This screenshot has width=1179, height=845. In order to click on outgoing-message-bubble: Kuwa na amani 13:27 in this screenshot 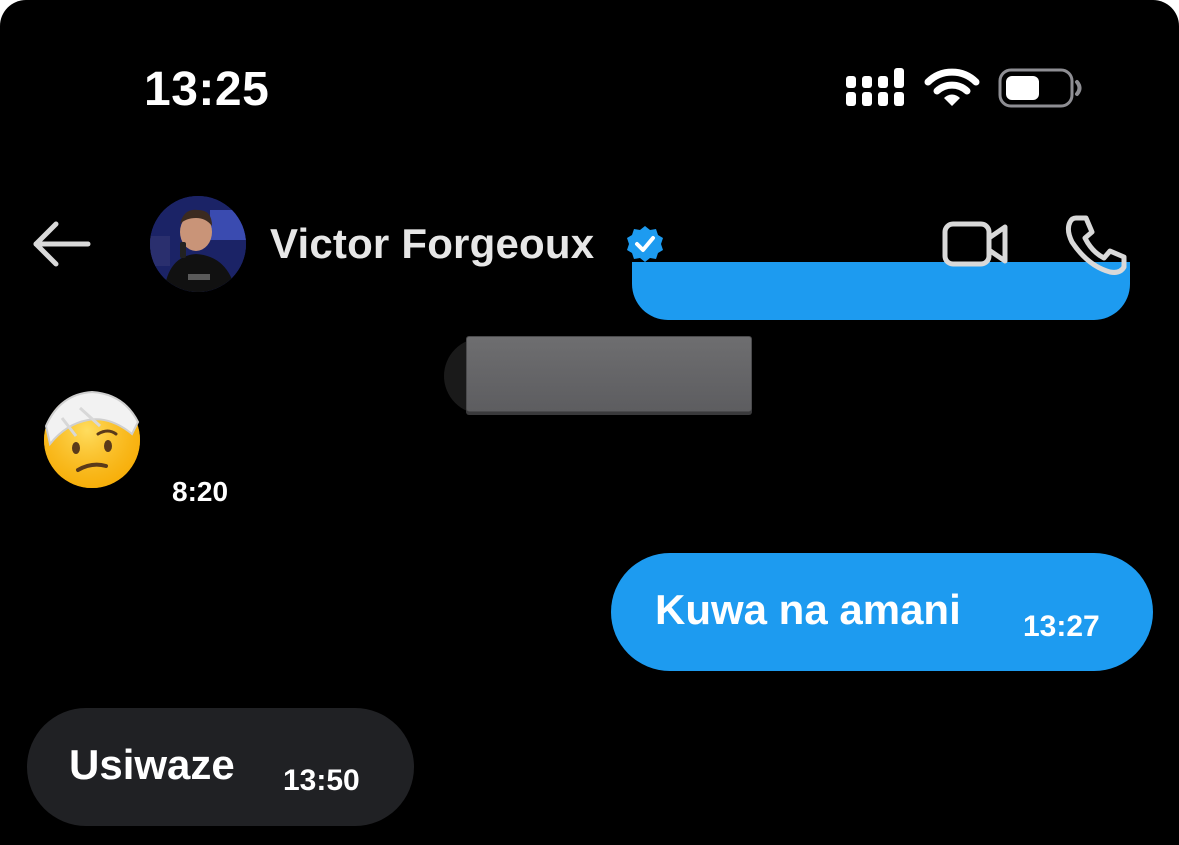, I will do `click(882, 612)`.